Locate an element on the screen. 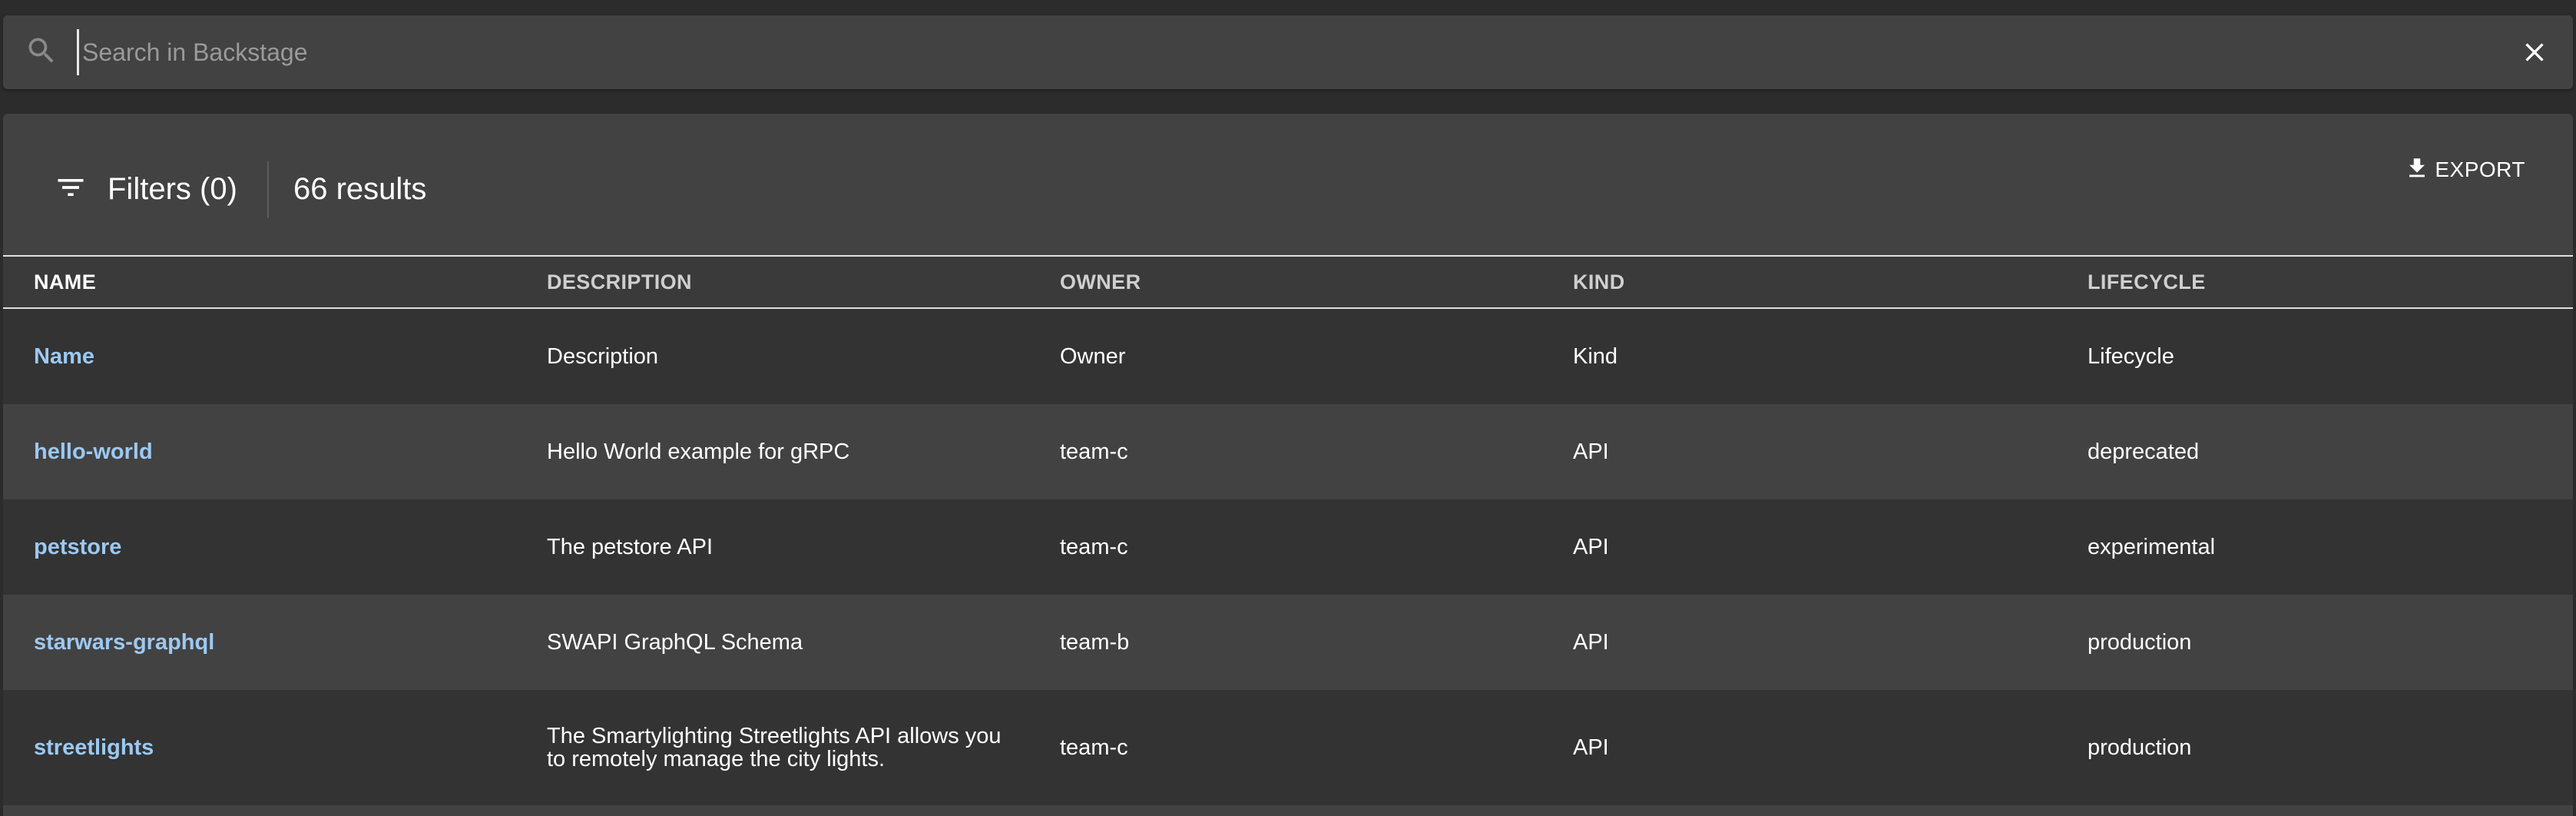  row-name-link: hello-world is located at coordinates (93, 452).